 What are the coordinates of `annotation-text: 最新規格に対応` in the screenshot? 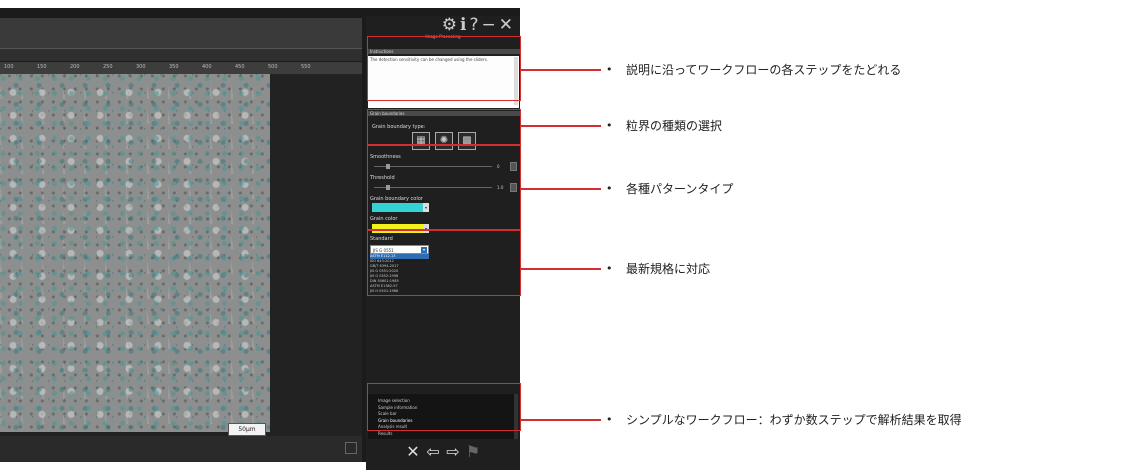 It's located at (668, 269).